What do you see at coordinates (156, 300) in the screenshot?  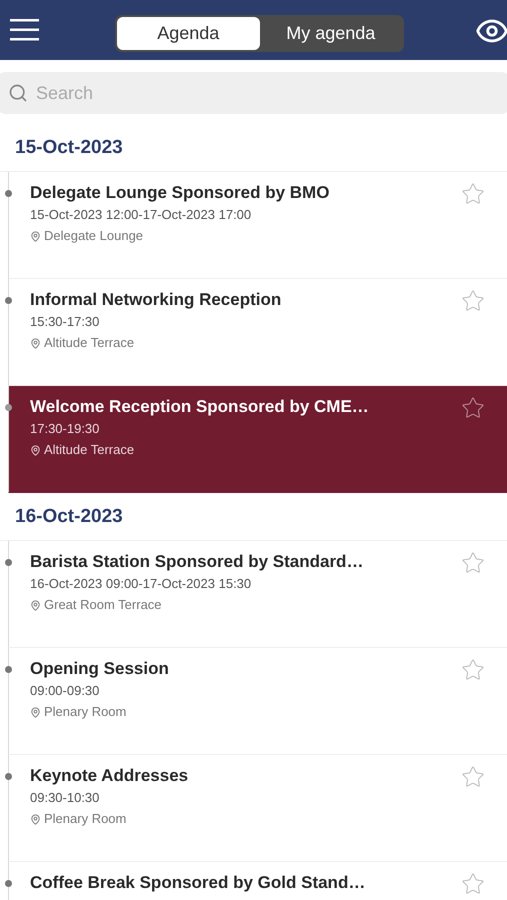 I see `session-title: Informal Networking Reception` at bounding box center [156, 300].